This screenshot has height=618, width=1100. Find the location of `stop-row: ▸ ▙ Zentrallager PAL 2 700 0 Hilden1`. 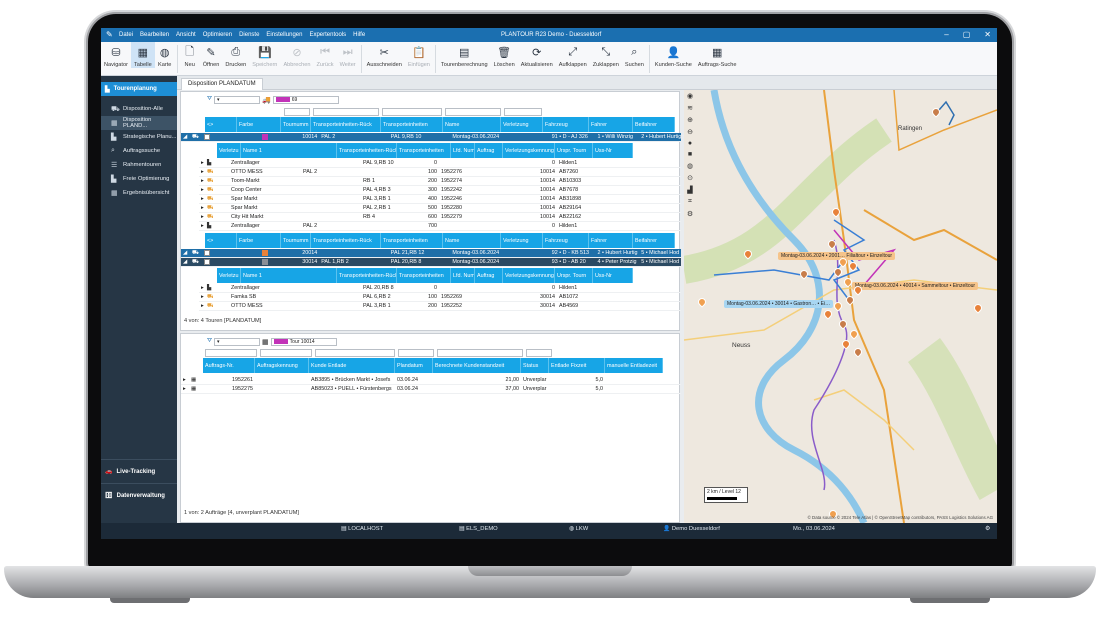

stop-row: ▸ ▙ Zentrallager PAL 2 700 0 Hilden1 is located at coordinates (440, 226).